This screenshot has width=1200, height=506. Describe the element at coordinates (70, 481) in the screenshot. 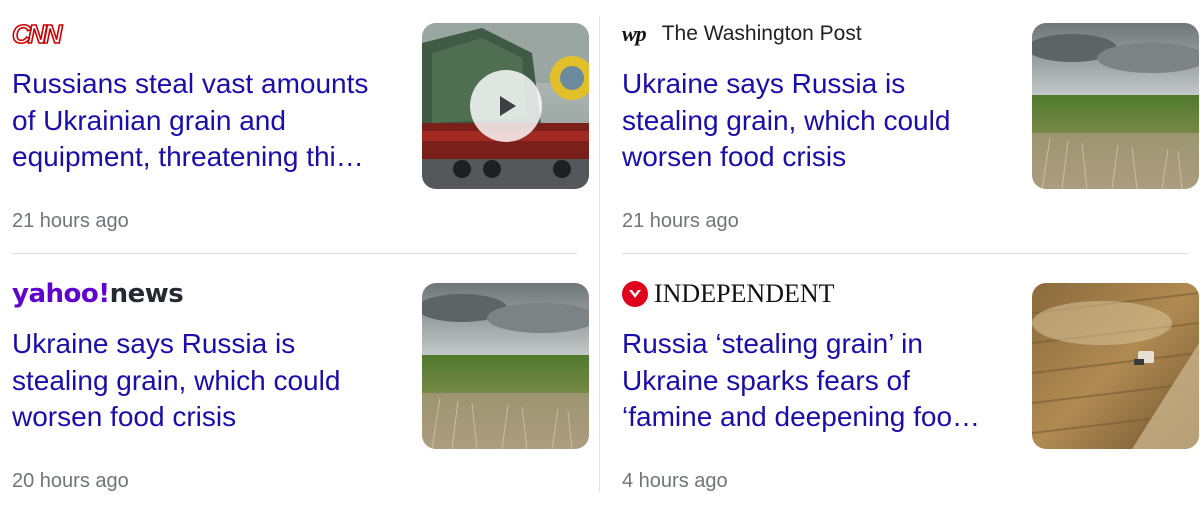

I see `timestamp: 20 hours ago` at that location.